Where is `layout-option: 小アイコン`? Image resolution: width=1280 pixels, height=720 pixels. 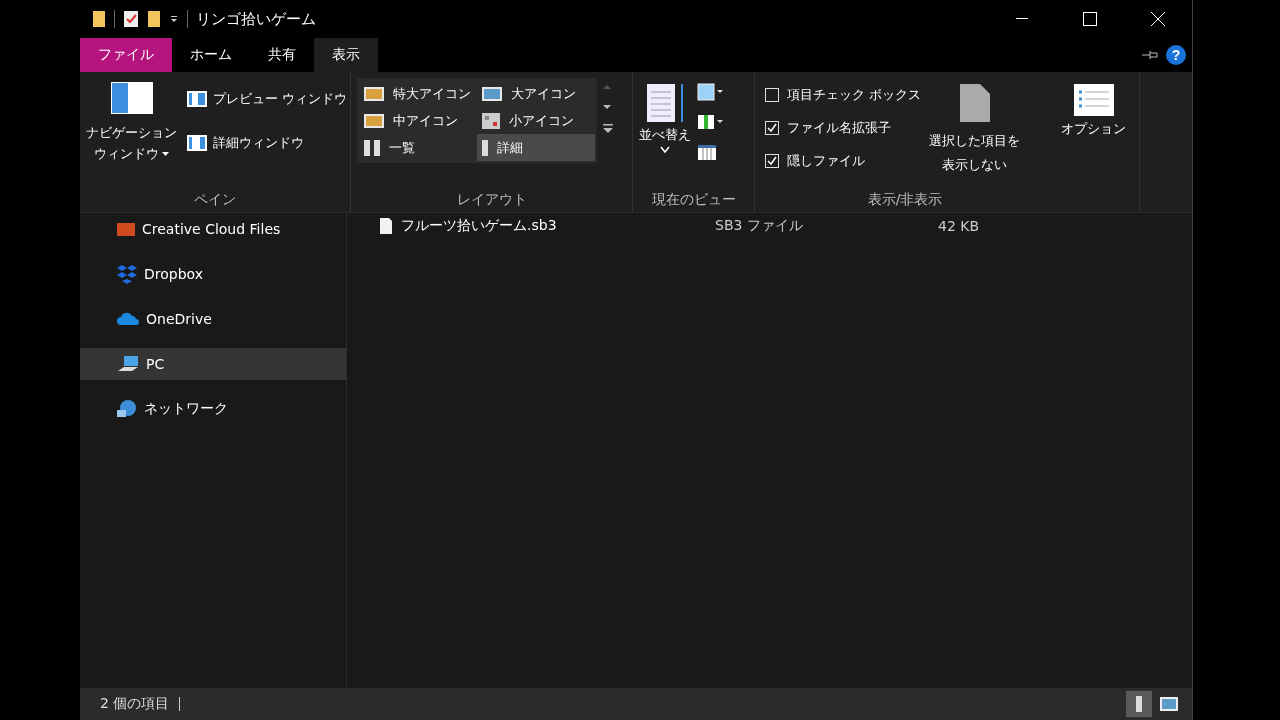
layout-option: 小アイコン is located at coordinates (536, 120).